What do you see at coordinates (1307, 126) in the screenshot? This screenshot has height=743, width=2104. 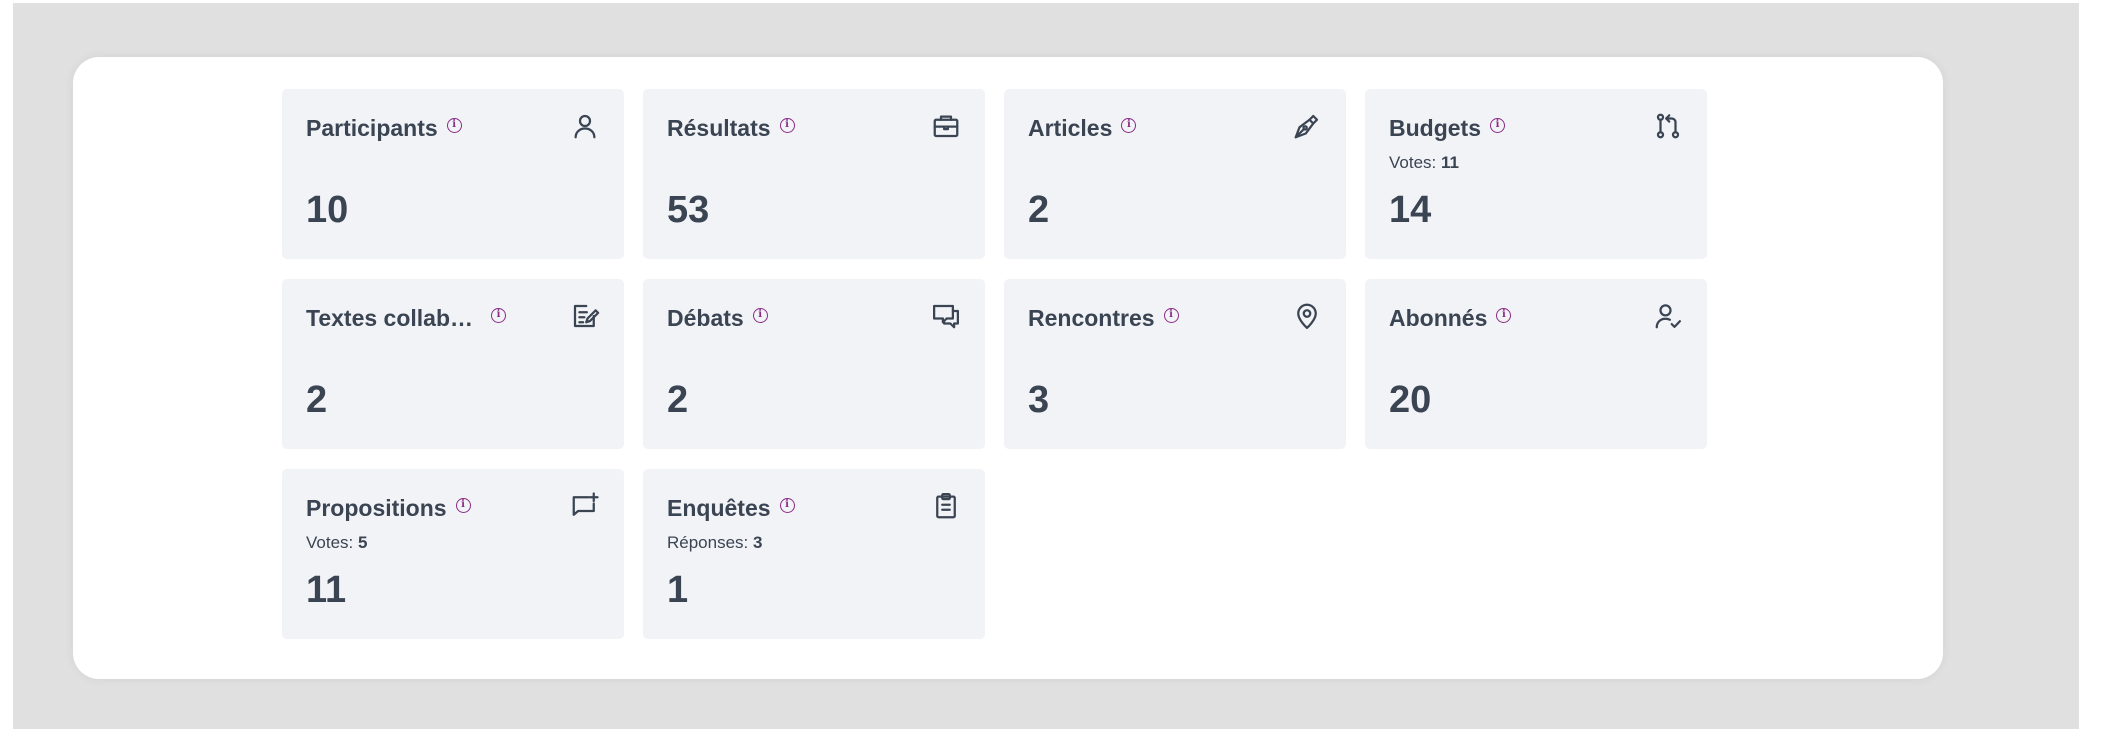 I see `pen-nib-icon` at bounding box center [1307, 126].